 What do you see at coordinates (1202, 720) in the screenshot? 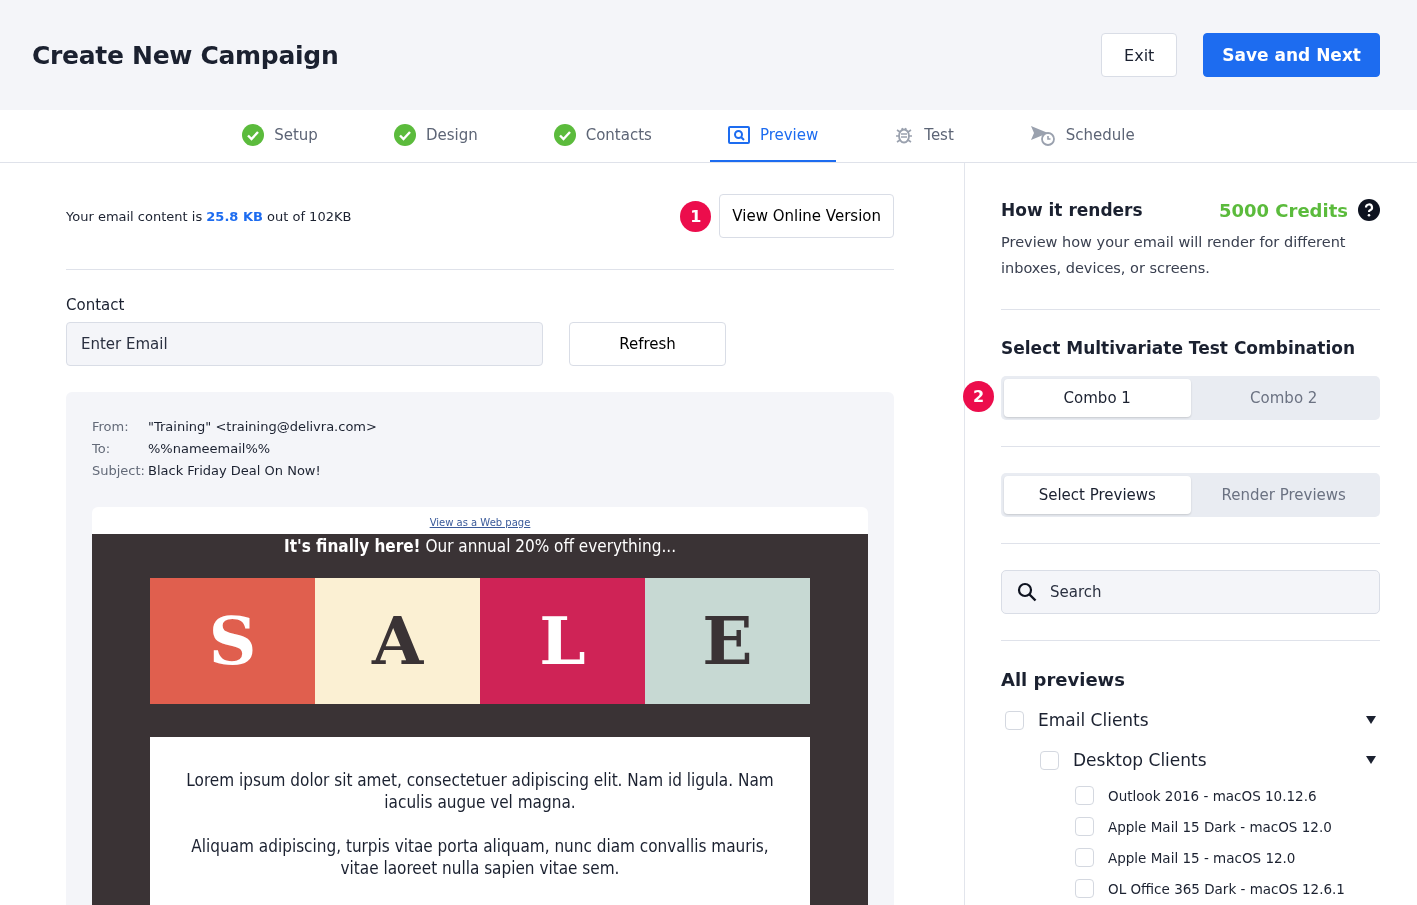
I see `tree-item-label: Email Clients` at bounding box center [1202, 720].